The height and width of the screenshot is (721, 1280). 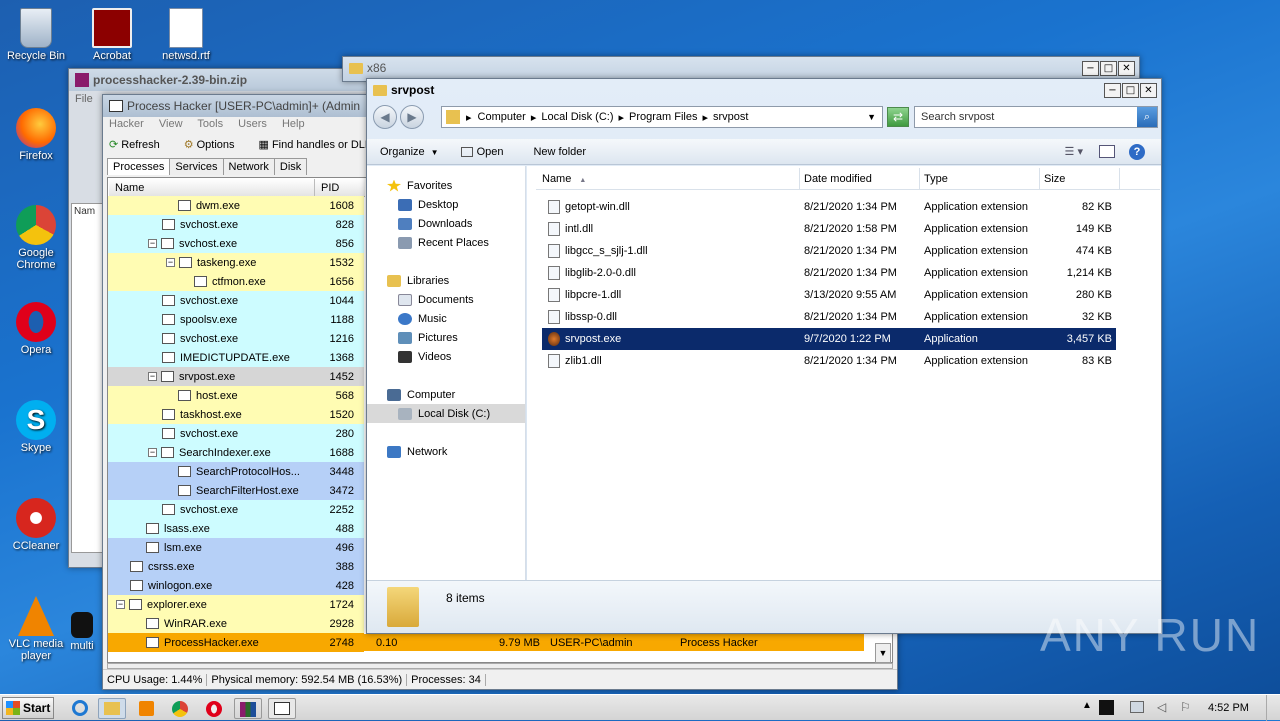 I want to click on process-row: WinRAR.exe 2928, so click(x=236, y=623).